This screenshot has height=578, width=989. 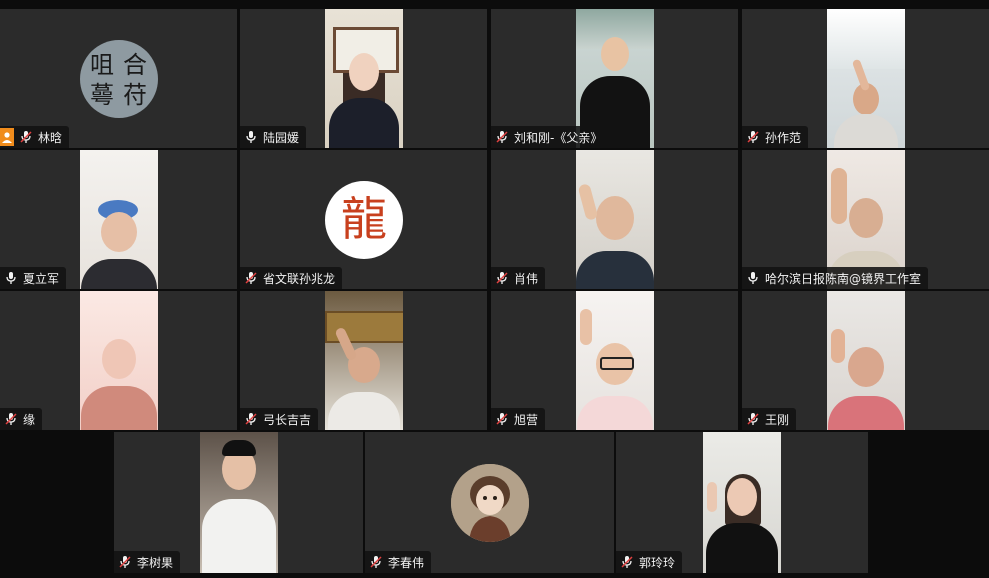 I want to click on name-bar: 李树果, so click(x=147, y=562).